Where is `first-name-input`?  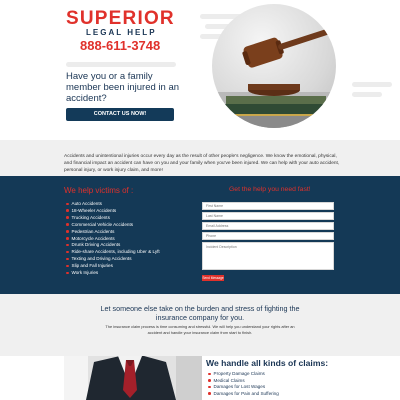 first-name-input is located at coordinates (268, 206).